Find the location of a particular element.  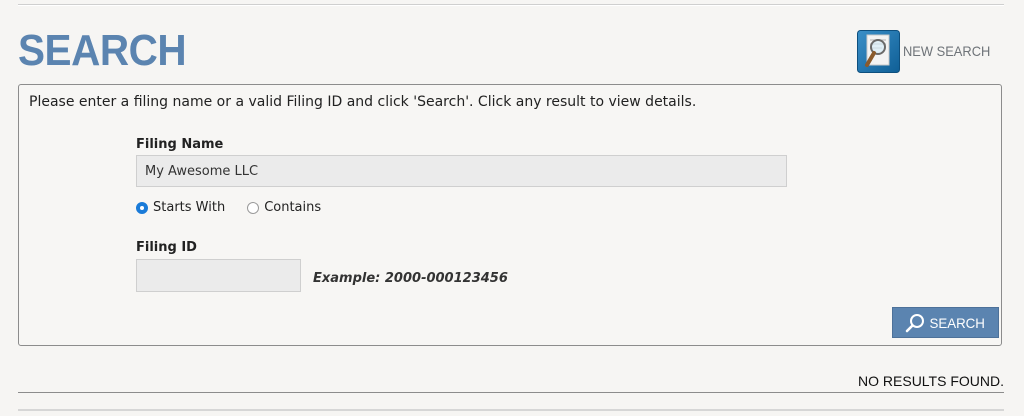

new-search-label: NEW SEARCH is located at coordinates (947, 50).